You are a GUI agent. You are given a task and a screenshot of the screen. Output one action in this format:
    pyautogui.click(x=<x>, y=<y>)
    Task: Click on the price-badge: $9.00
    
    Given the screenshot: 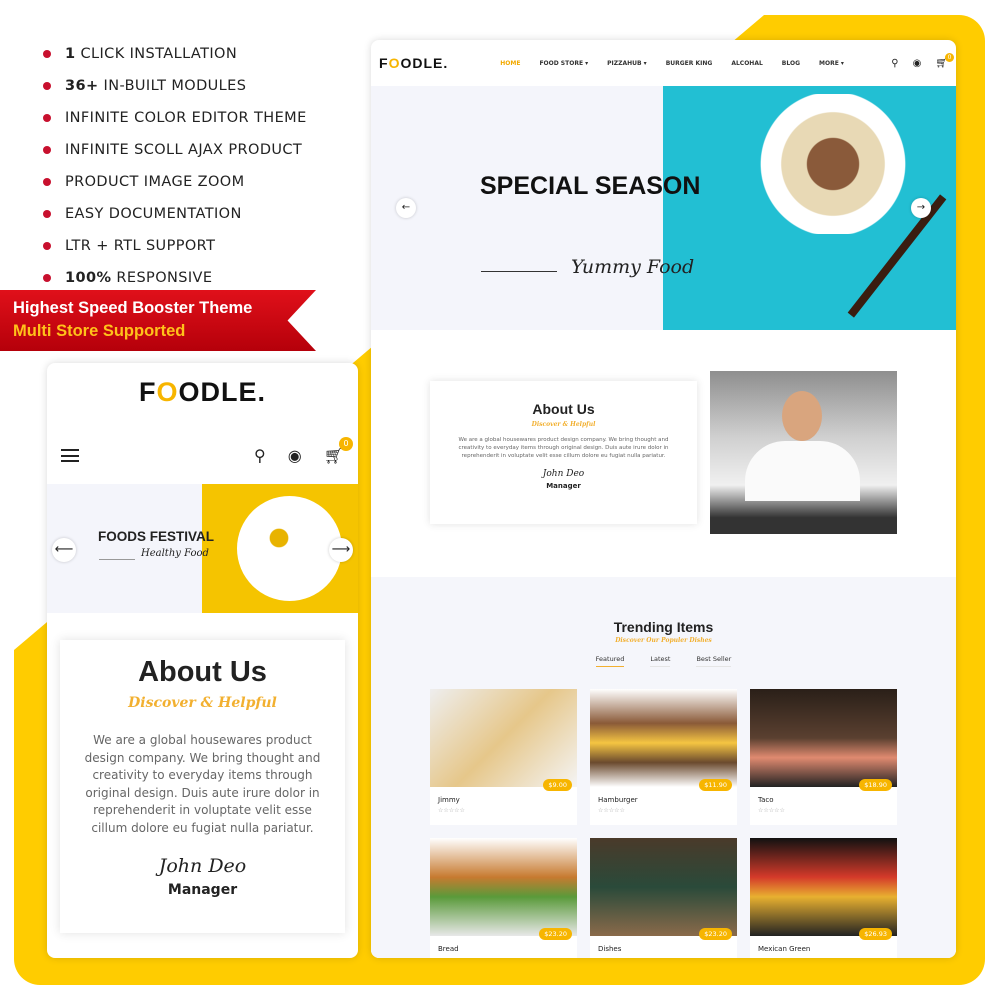 What is the action you would take?
    pyautogui.click(x=557, y=785)
    